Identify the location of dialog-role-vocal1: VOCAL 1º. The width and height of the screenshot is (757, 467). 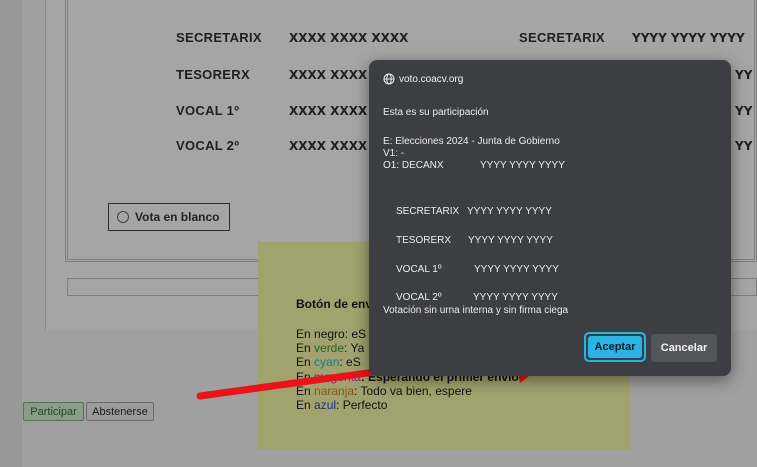
(419, 269).